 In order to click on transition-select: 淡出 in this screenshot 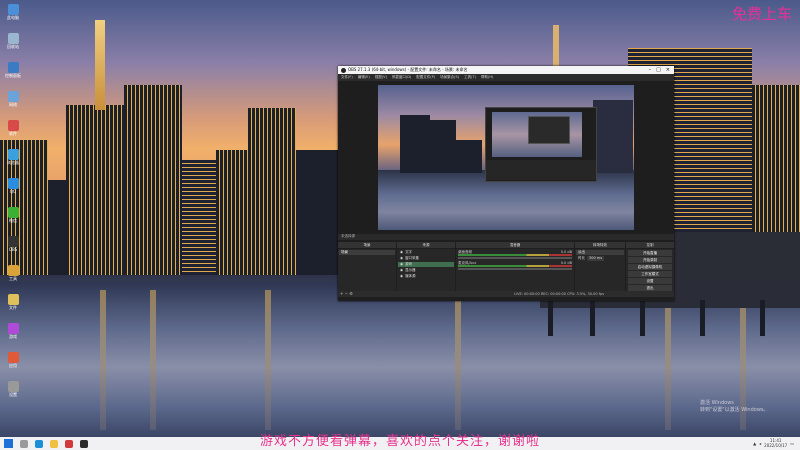, I will do `click(600, 252)`.